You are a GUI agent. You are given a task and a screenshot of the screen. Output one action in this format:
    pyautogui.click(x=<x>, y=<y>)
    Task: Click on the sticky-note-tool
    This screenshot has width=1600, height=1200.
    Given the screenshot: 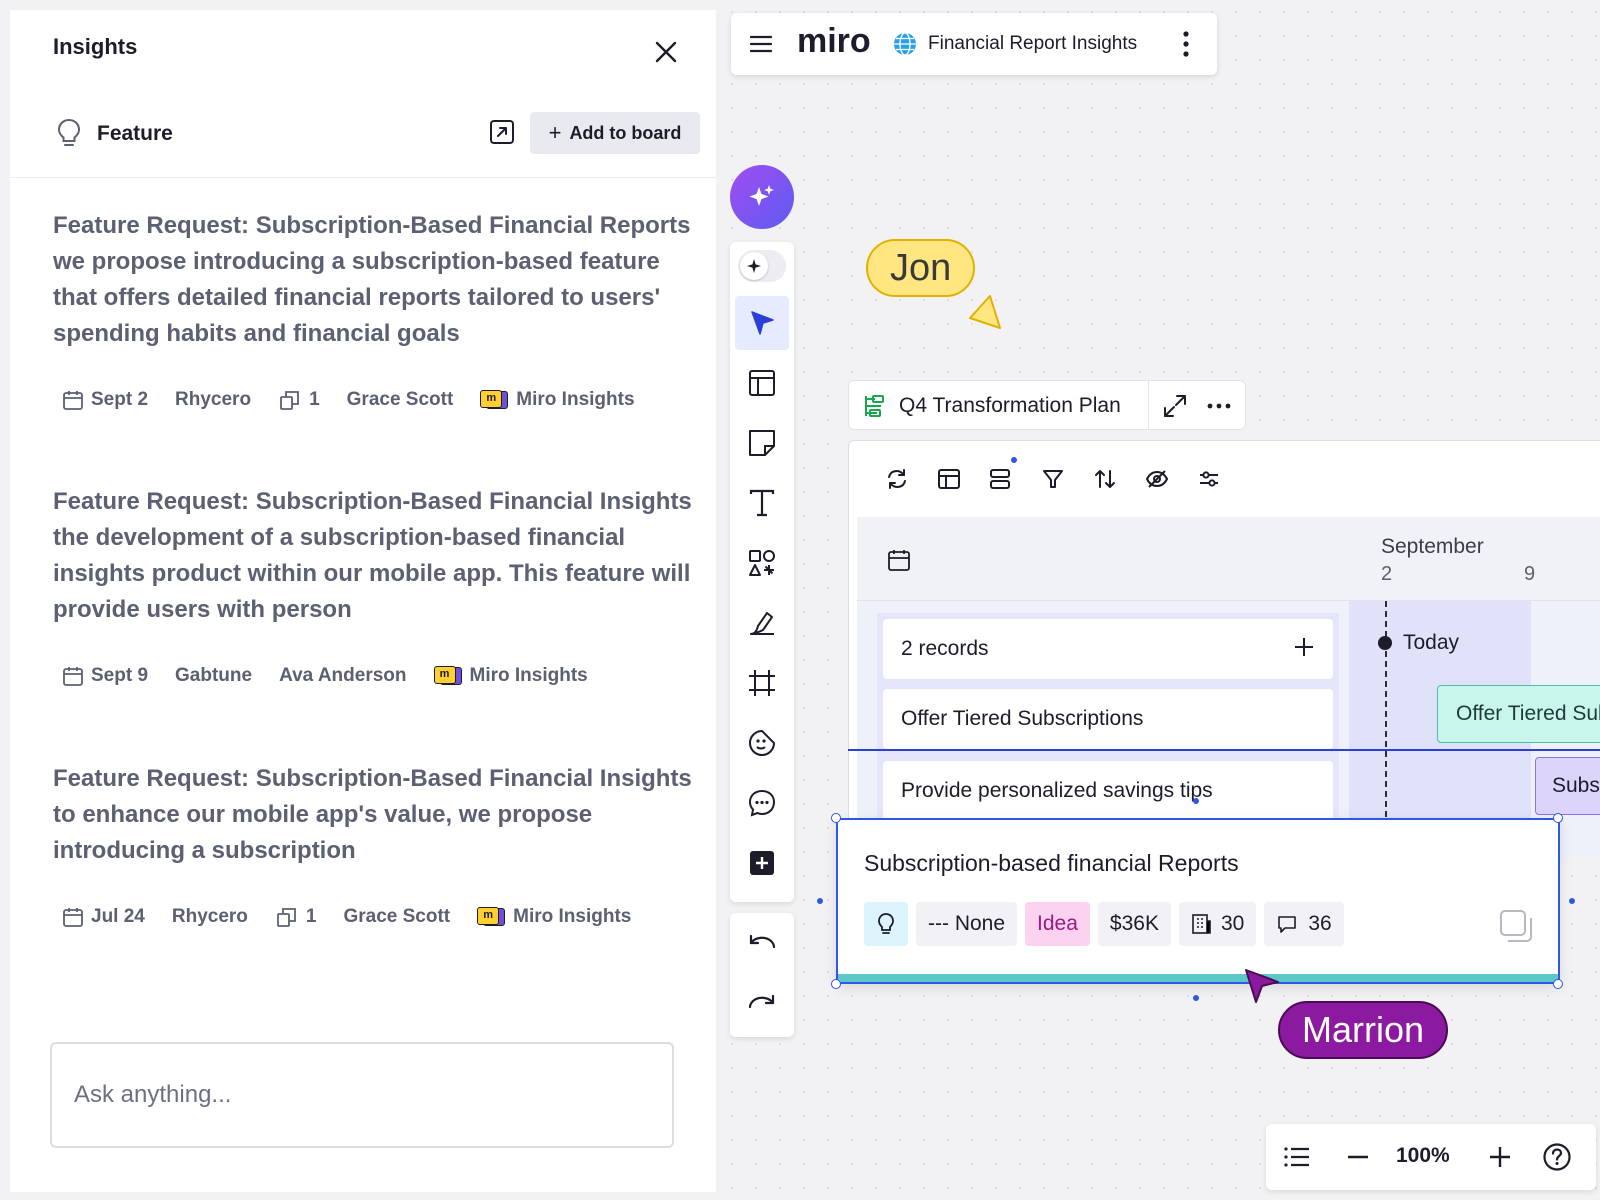 What is the action you would take?
    pyautogui.click(x=762, y=443)
    